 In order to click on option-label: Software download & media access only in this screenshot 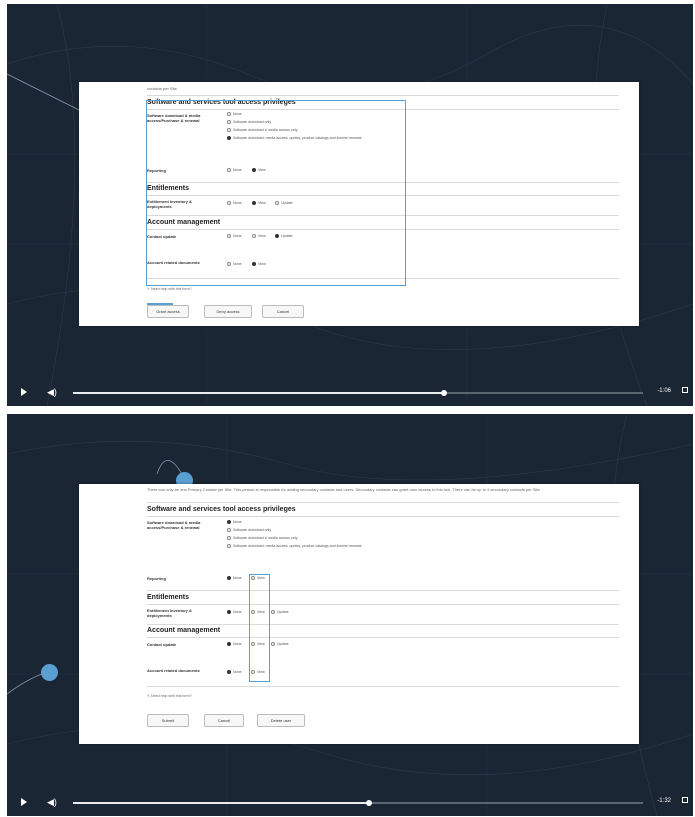, I will do `click(265, 538)`.